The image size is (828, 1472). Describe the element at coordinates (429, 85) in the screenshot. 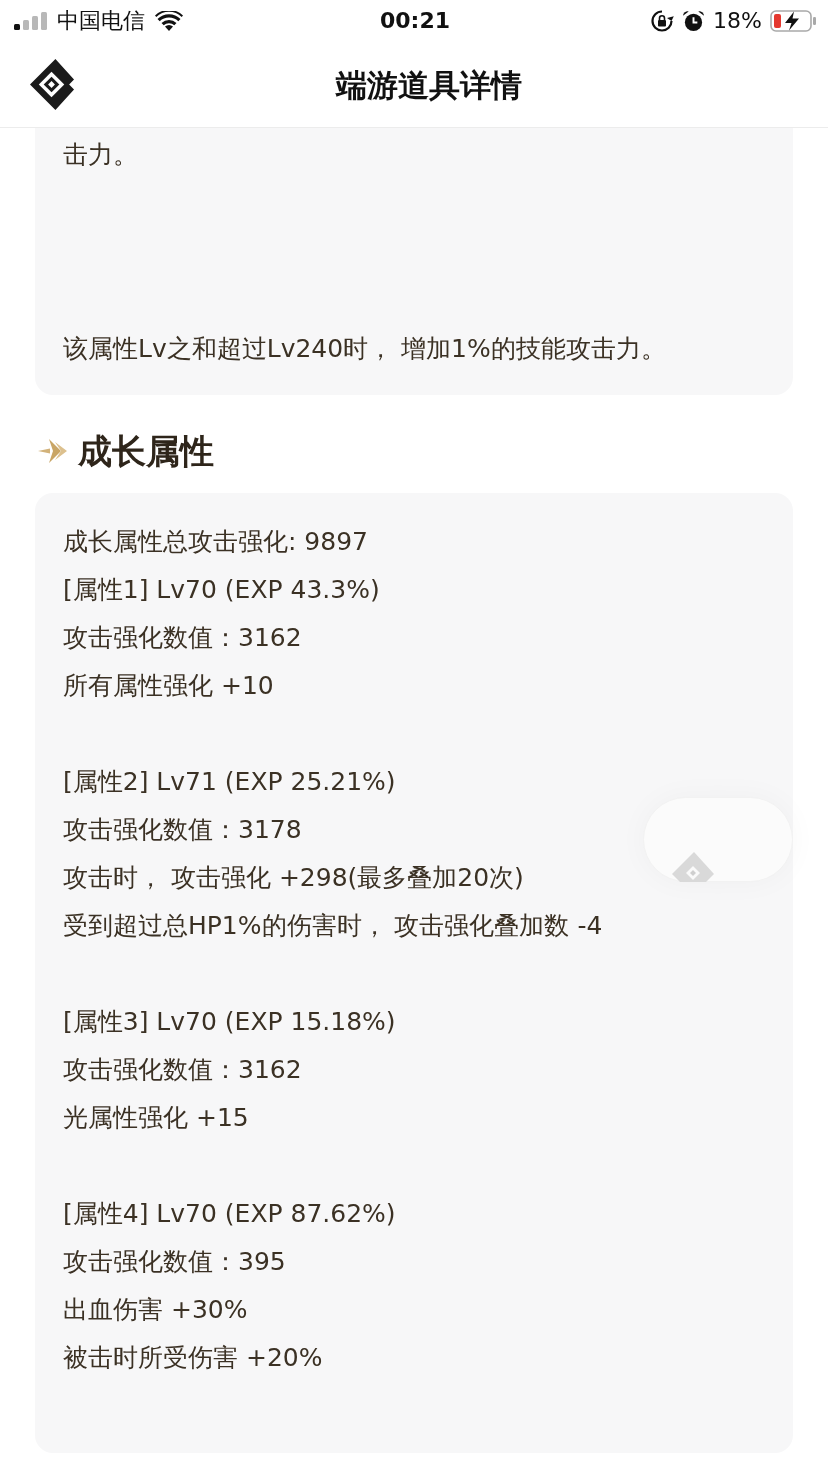

I see `page-title: 端游道具详情` at that location.